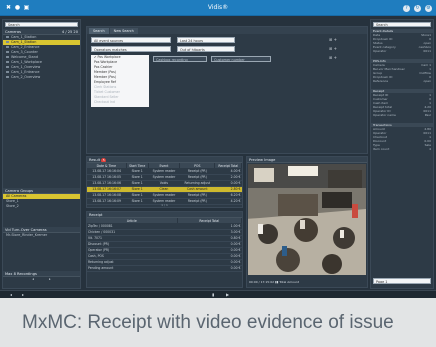  I want to click on window-title: Vidis®, so click(218, 7).